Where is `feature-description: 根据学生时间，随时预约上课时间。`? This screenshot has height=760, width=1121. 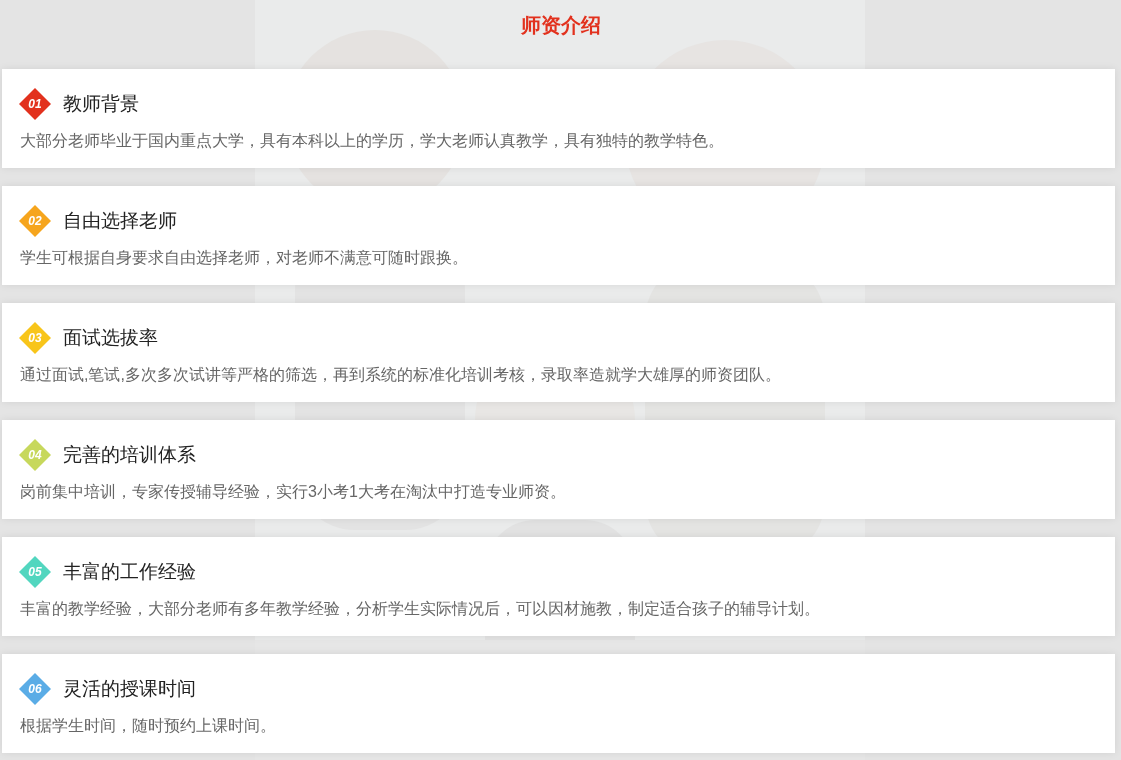
feature-description: 根据学生时间，随时预约上课时间。 is located at coordinates (148, 726).